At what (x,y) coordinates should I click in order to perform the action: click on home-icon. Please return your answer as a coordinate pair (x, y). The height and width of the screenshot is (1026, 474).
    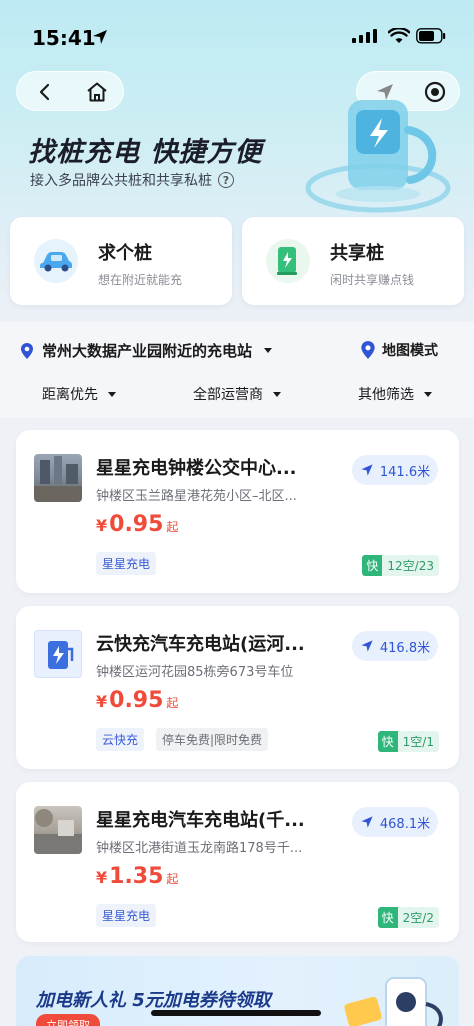
    Looking at the image, I should click on (97, 92).